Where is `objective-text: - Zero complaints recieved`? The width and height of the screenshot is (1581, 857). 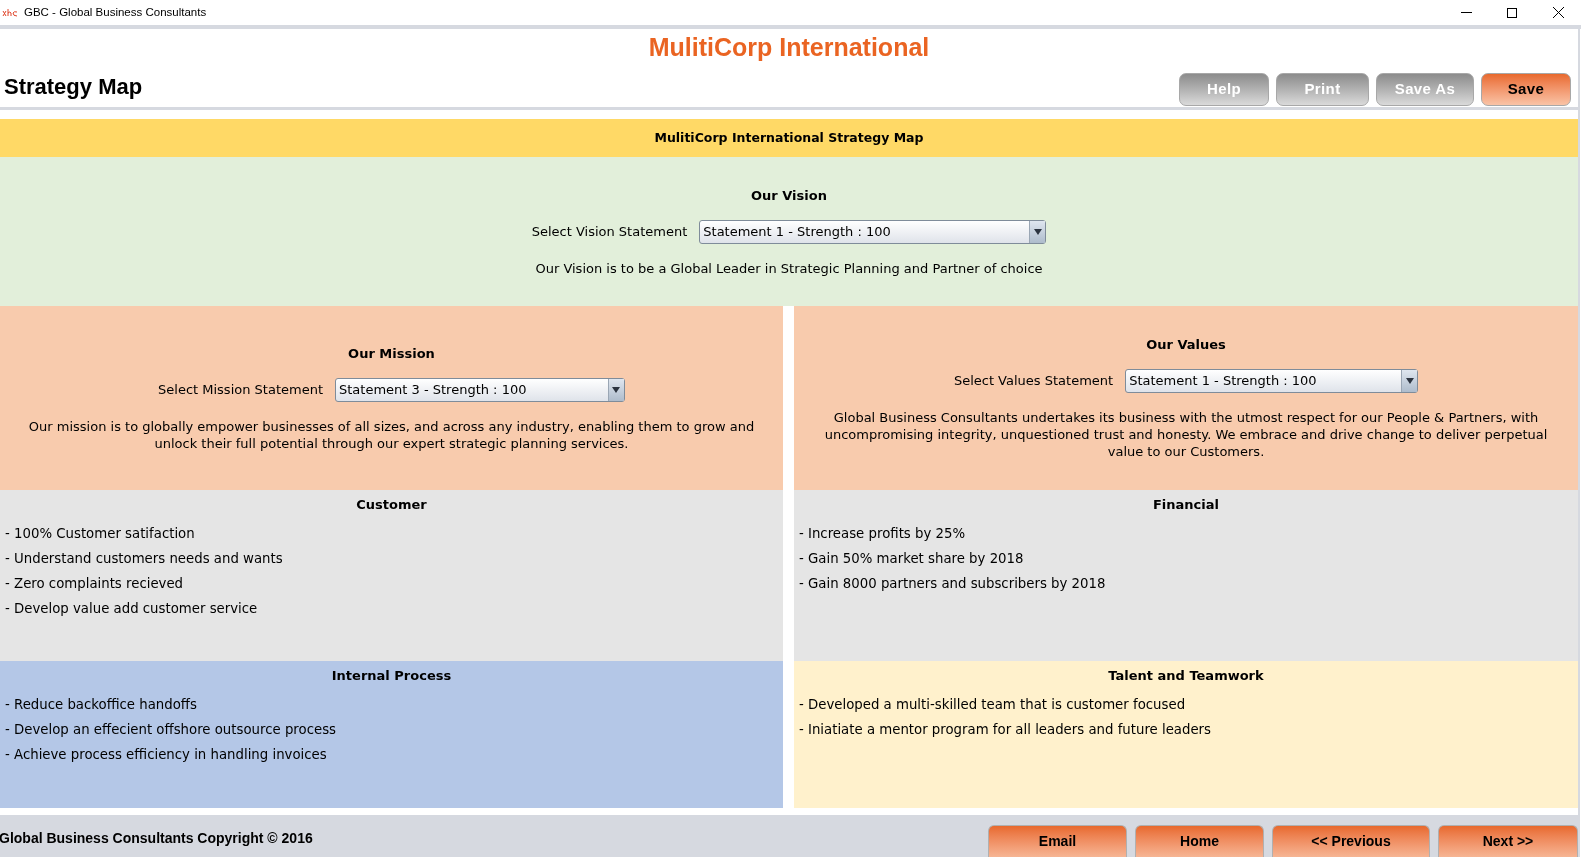 objective-text: - Zero complaints recieved is located at coordinates (94, 583).